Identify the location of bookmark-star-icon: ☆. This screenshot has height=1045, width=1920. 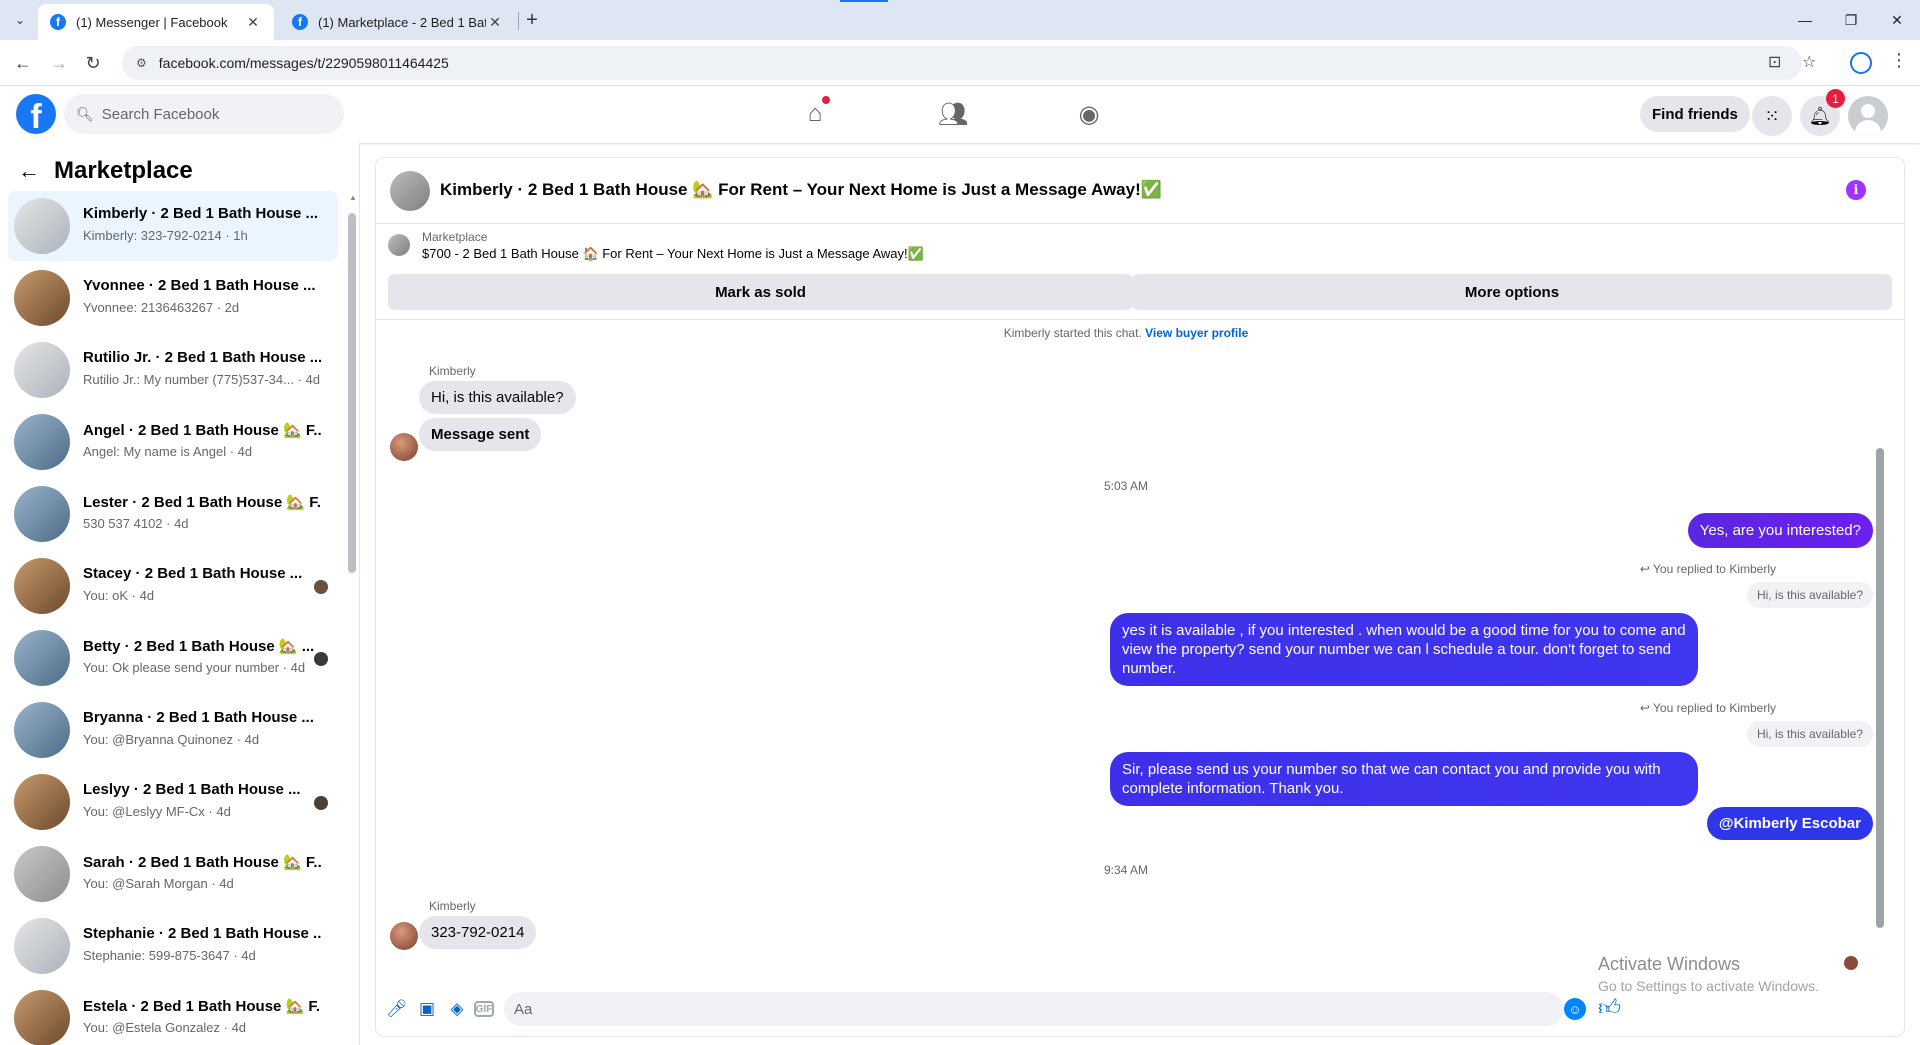
(1809, 62).